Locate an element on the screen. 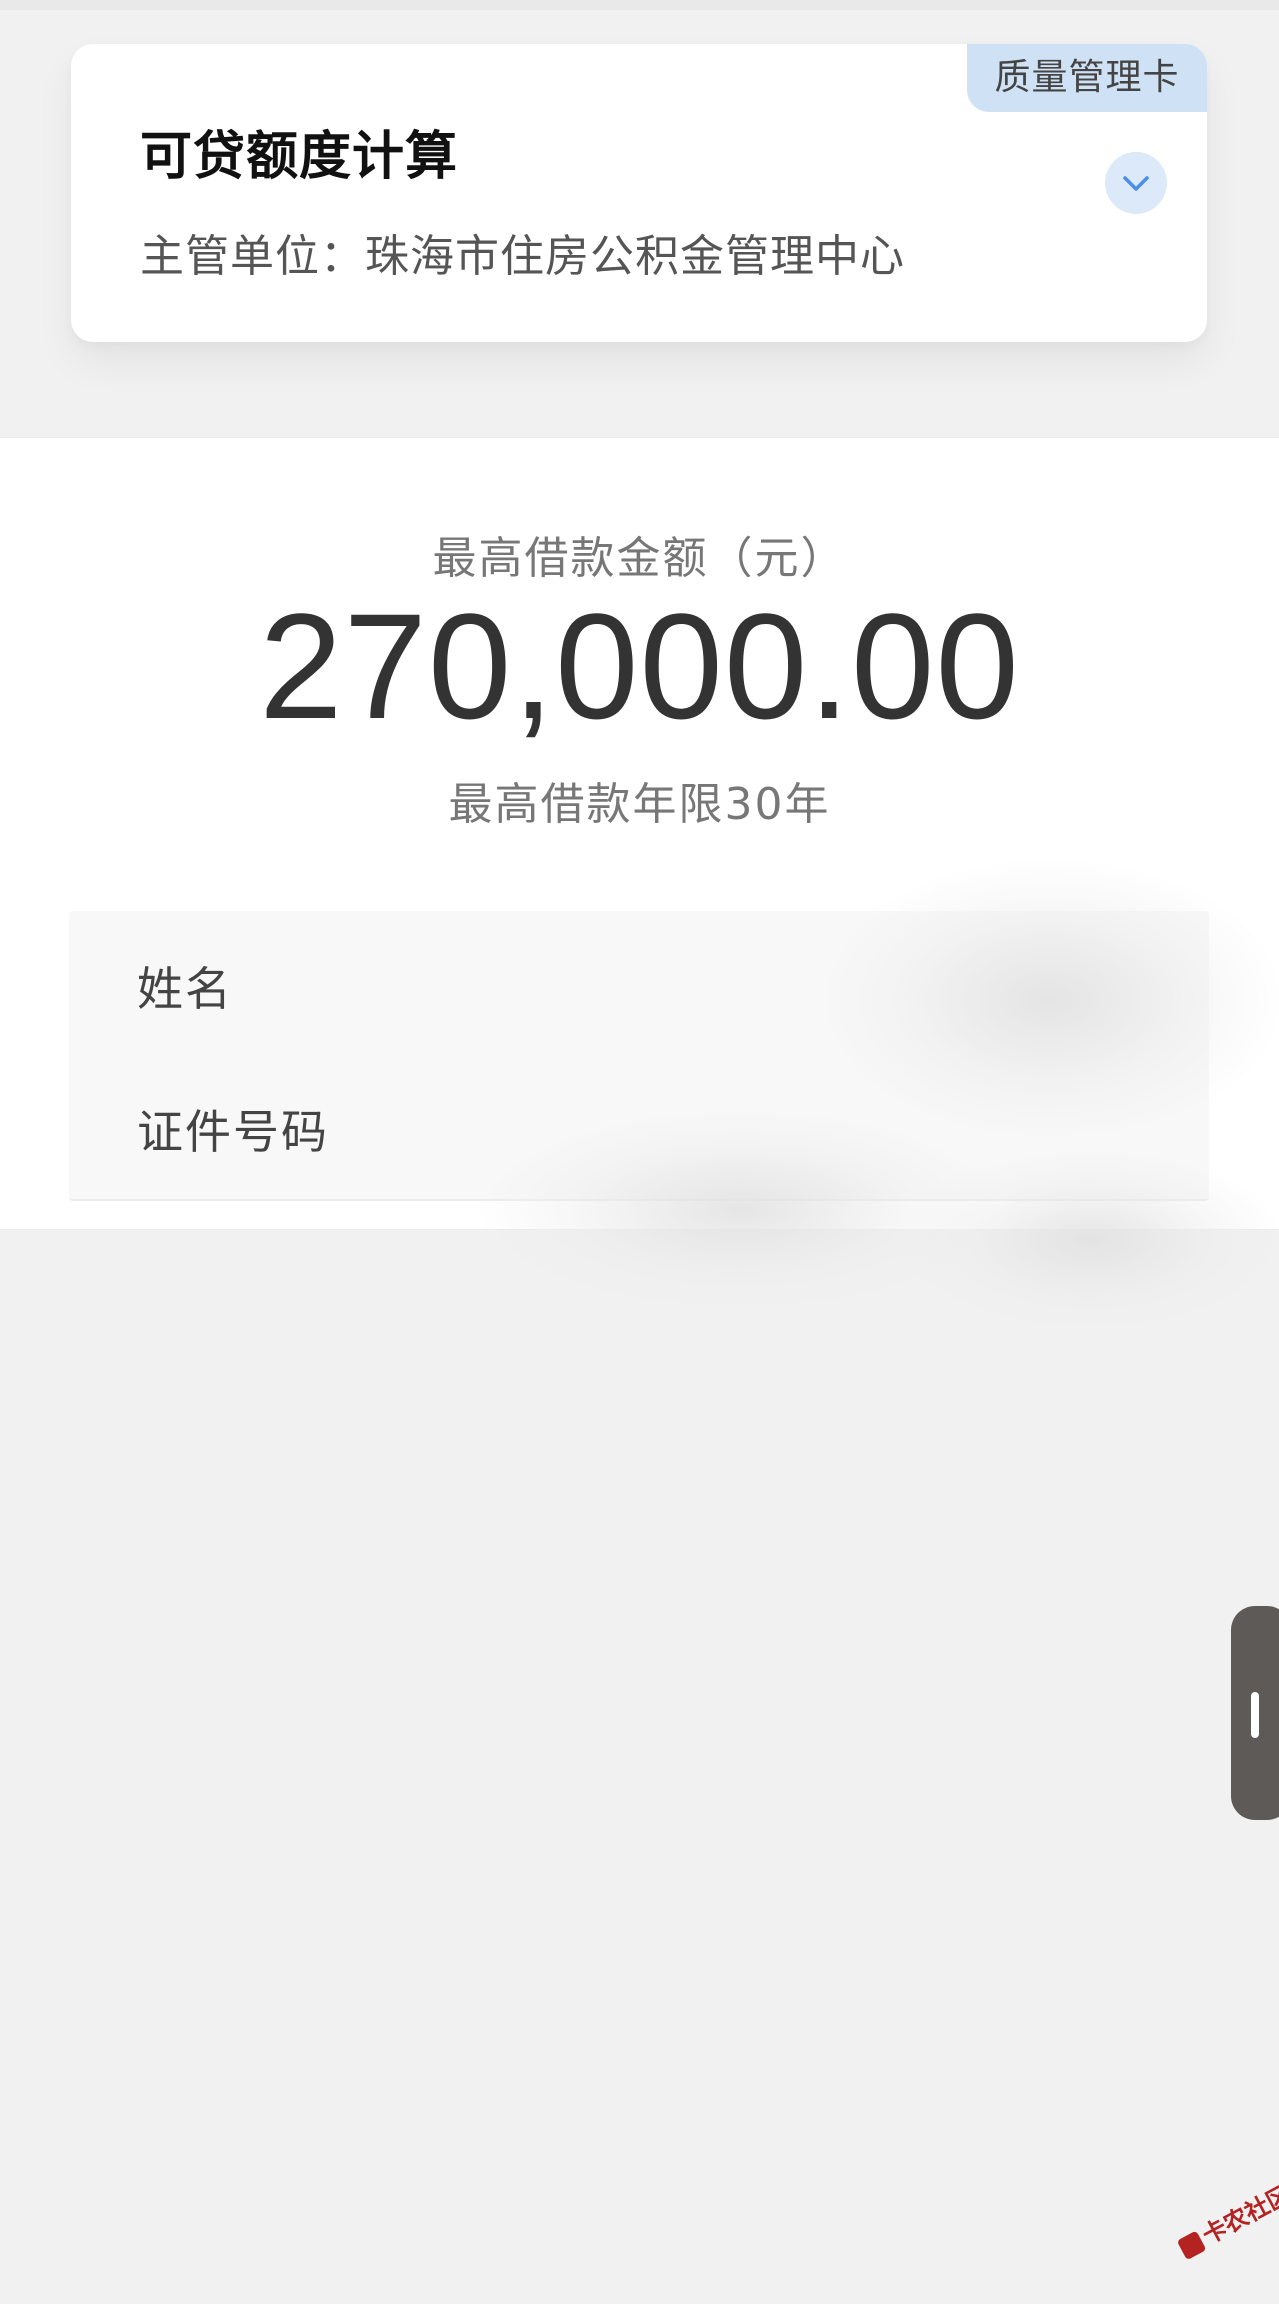 Image resolution: width=1279 pixels, height=2304 pixels. id-number-row: 证件号码 is located at coordinates (639, 1124).